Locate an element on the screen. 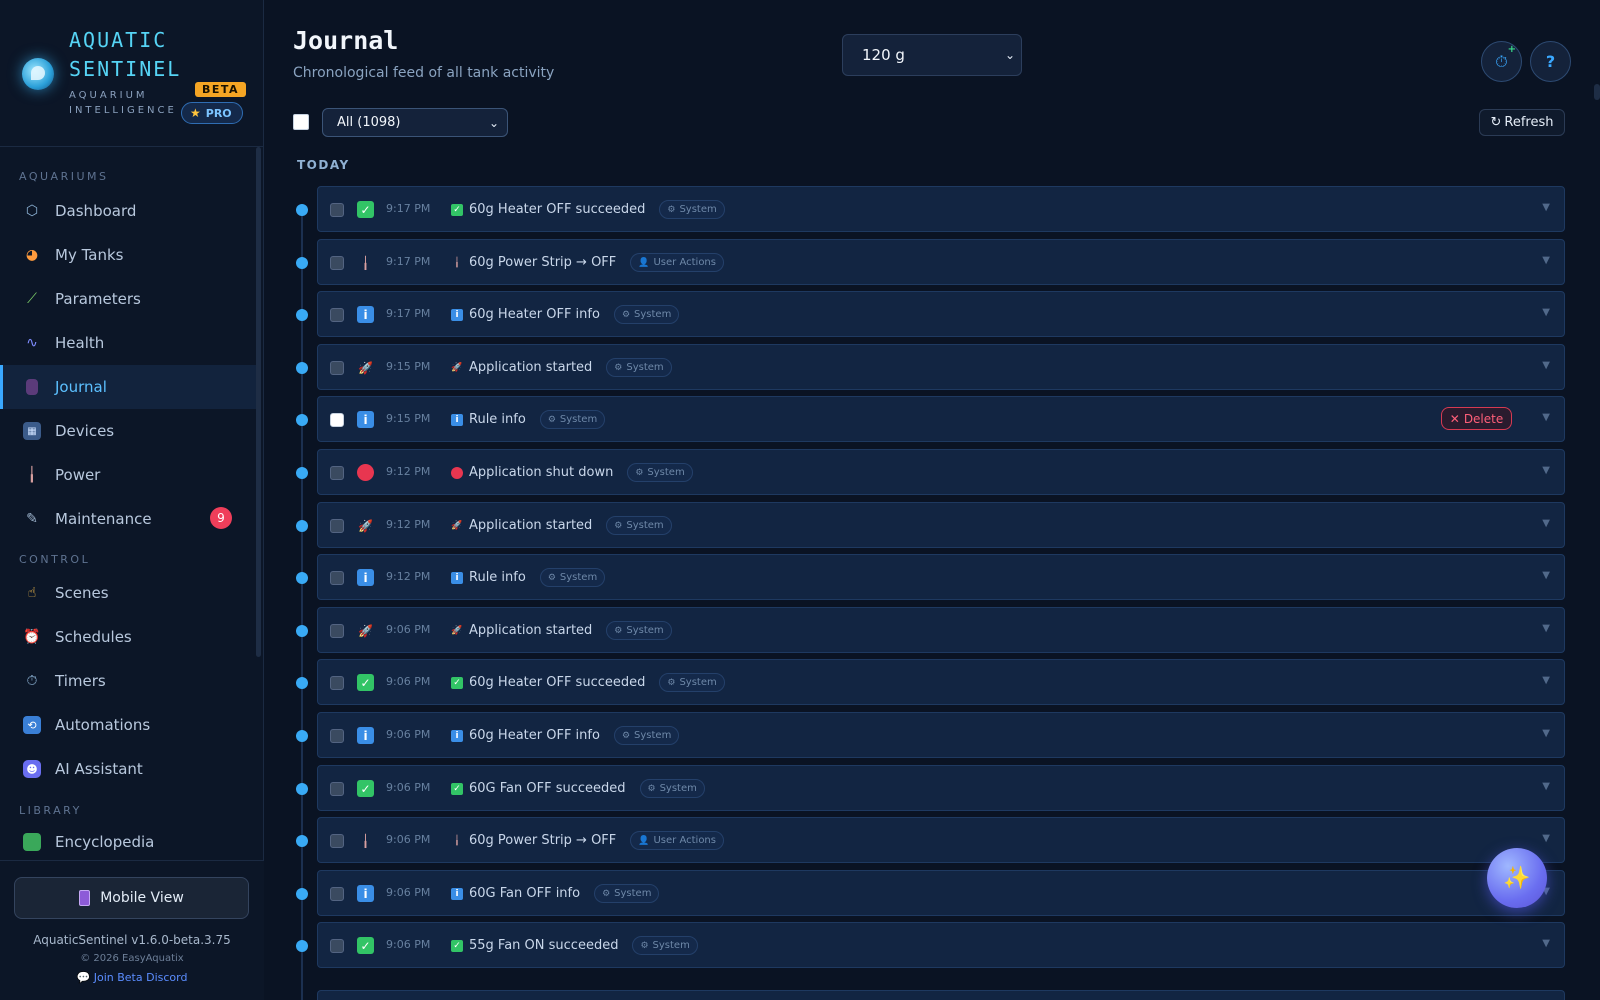  tank-select: 120 g ⌄ is located at coordinates (932, 55).